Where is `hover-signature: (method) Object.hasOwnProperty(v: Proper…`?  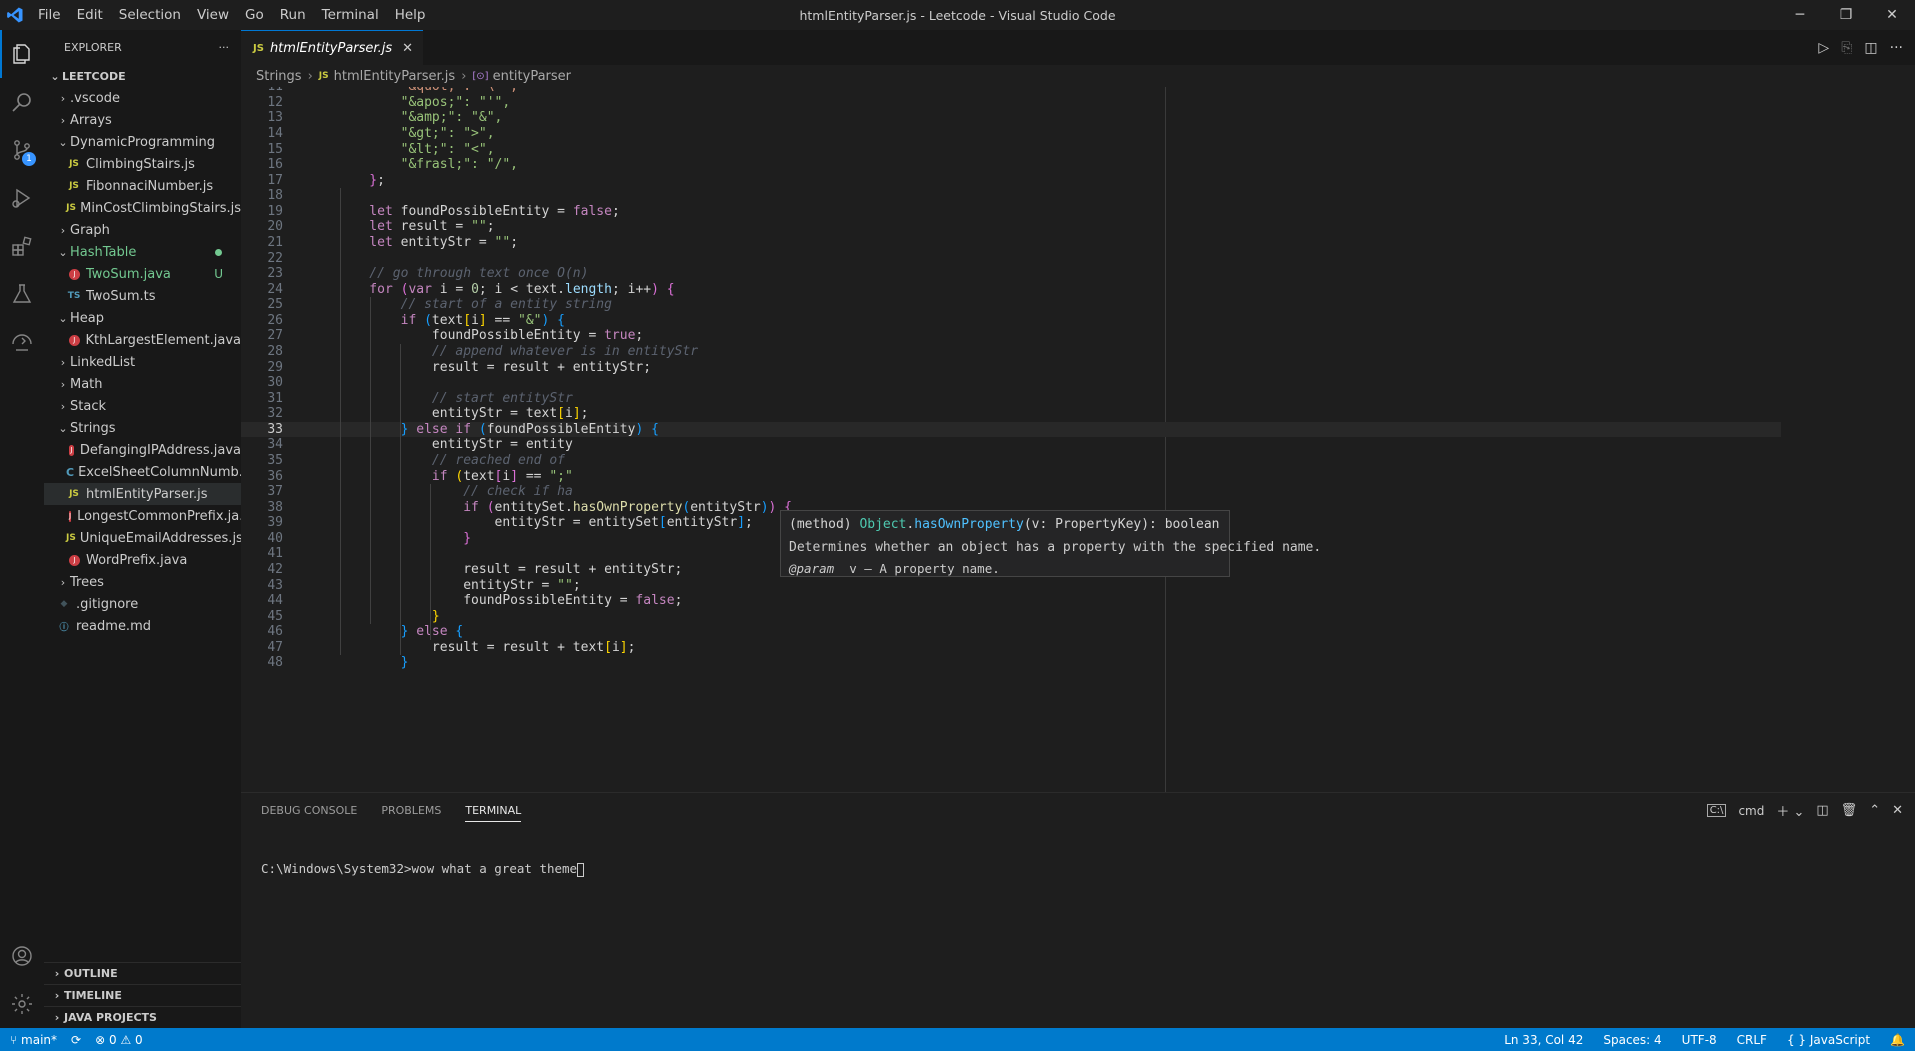 hover-signature: (method) Object.hasOwnProperty(v: Proper… is located at coordinates (1004, 524).